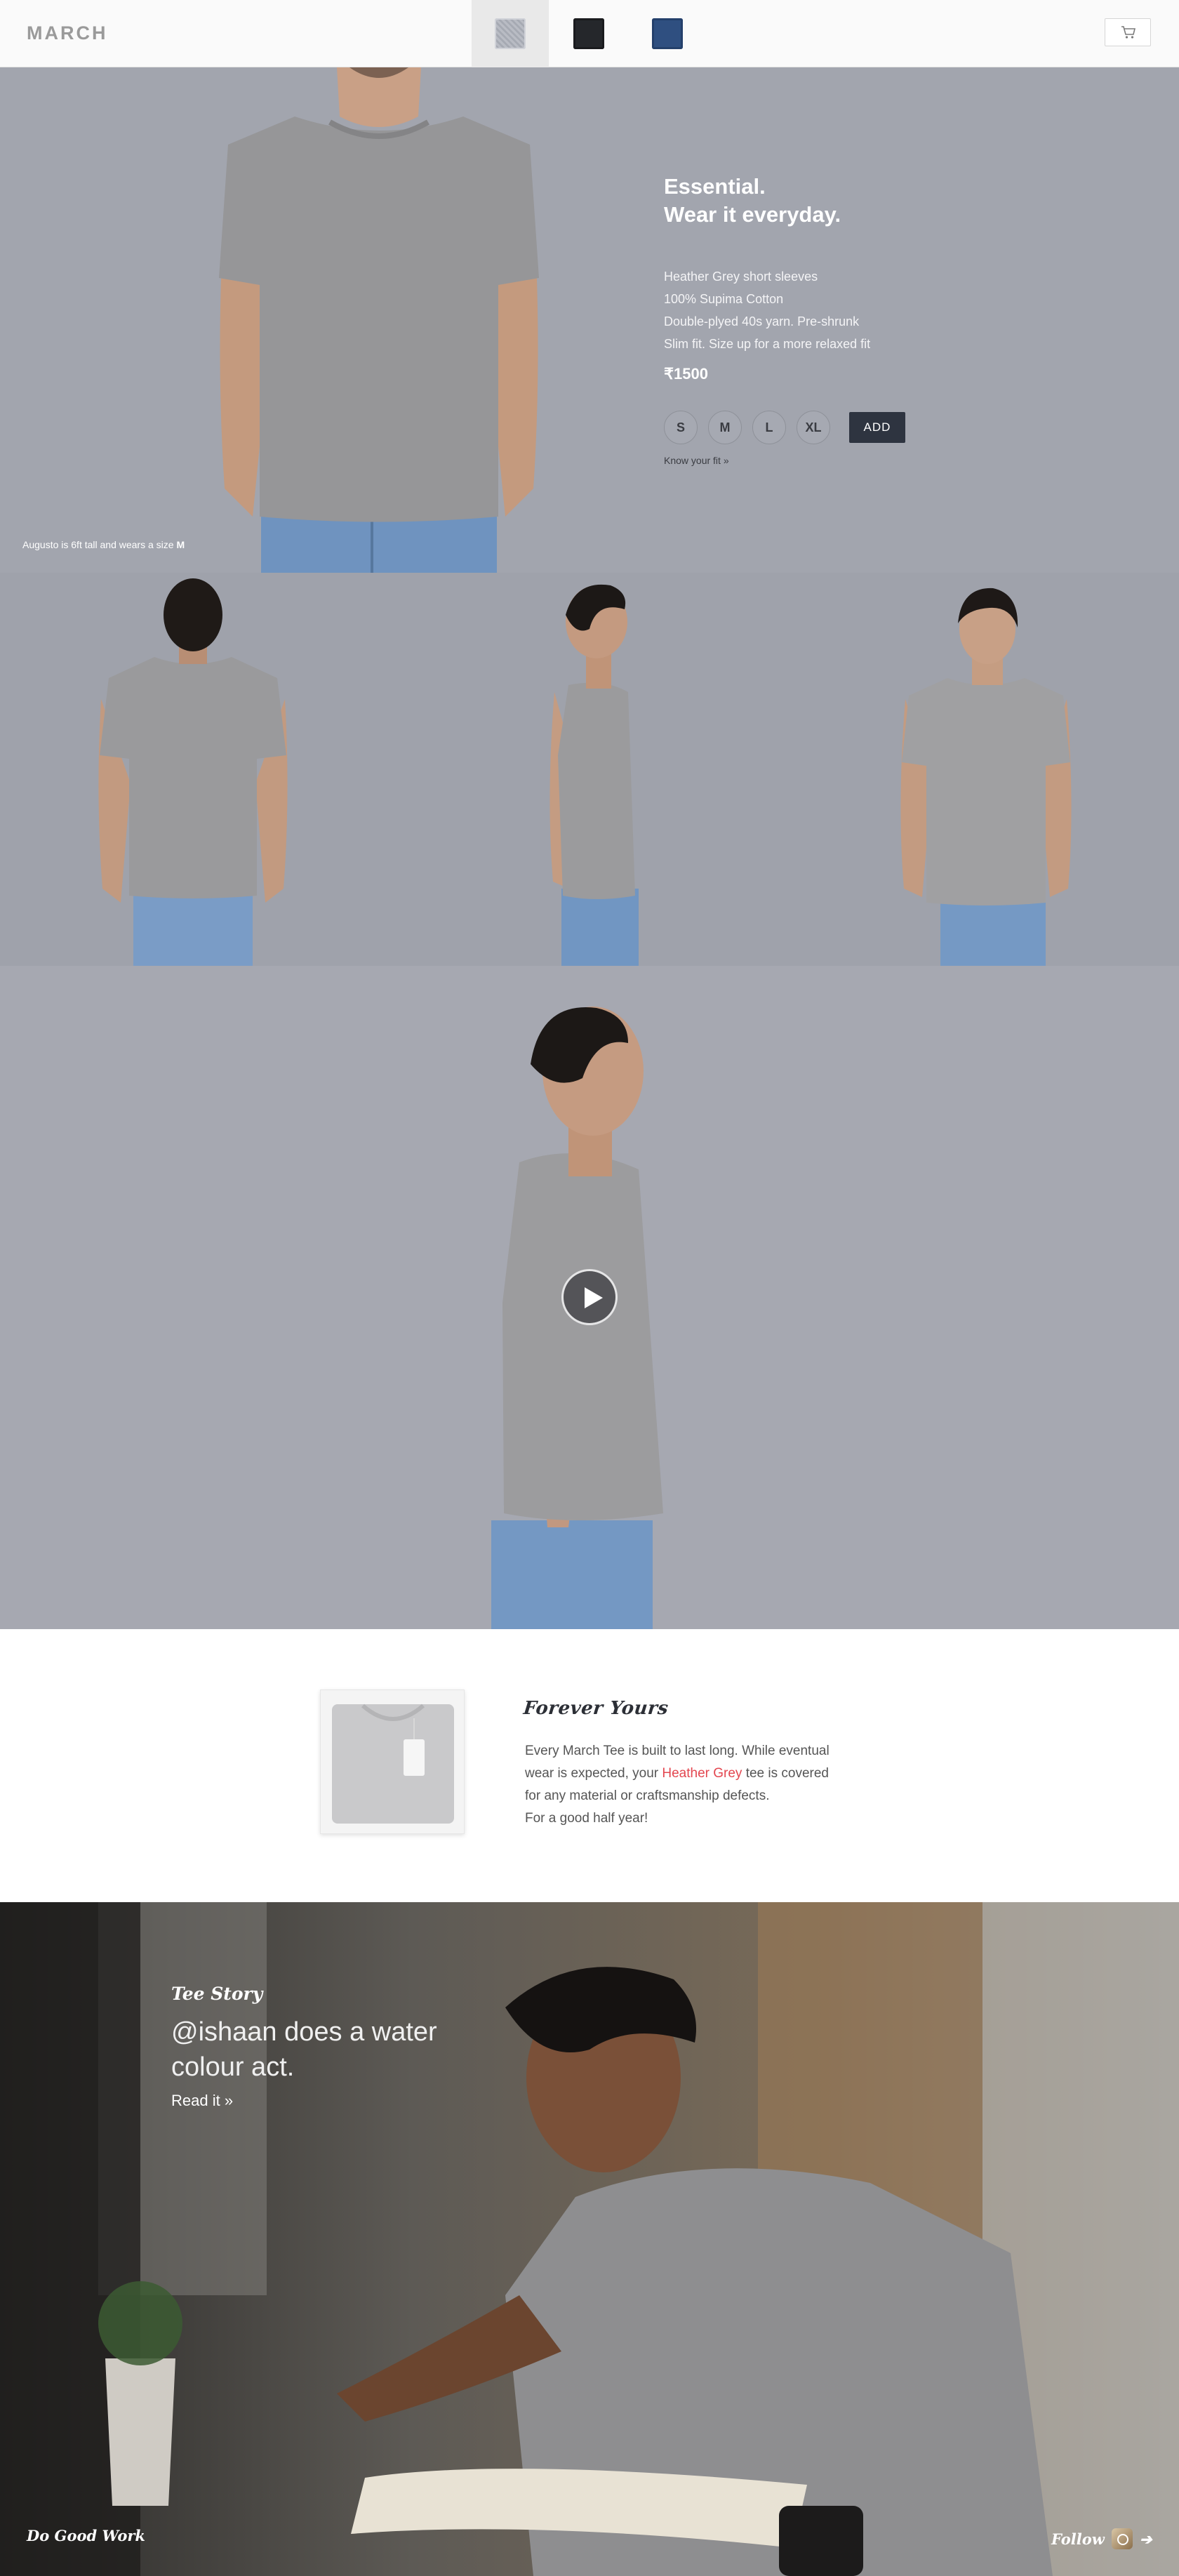 Image resolution: width=1179 pixels, height=2576 pixels. Describe the element at coordinates (877, 427) in the screenshot. I see `add-to-cart-button: ADD` at that location.